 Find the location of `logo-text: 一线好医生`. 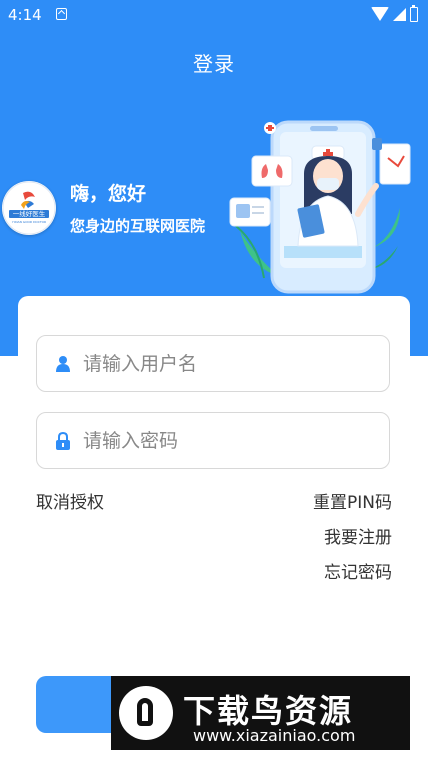

logo-text: 一线好医生 is located at coordinates (29, 213).